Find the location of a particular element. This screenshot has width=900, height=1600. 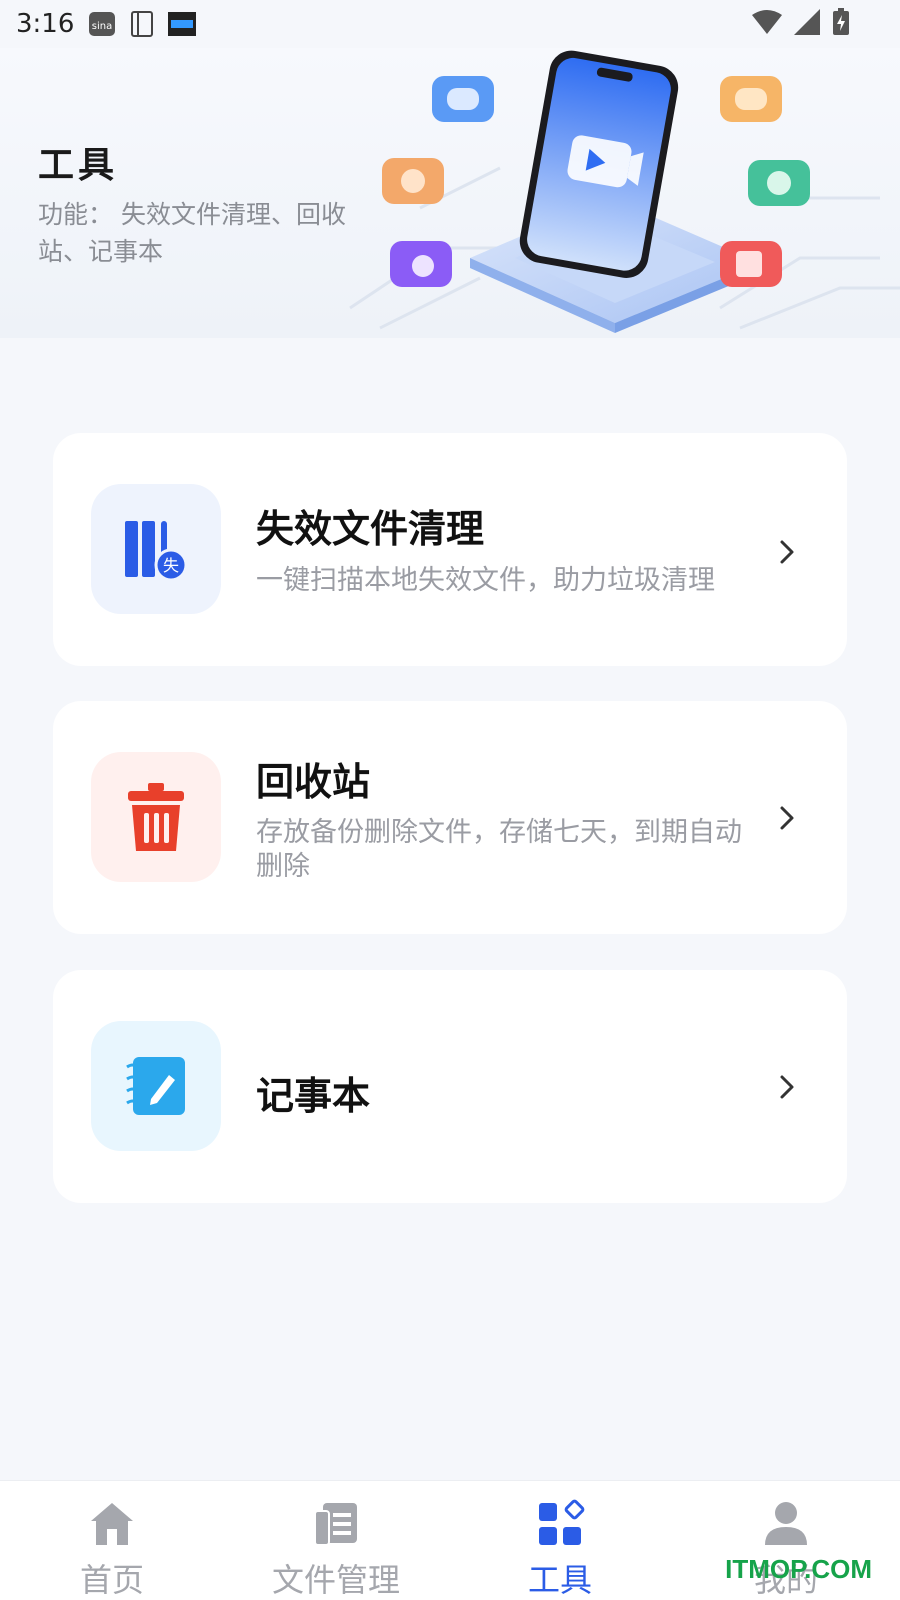

signal-icon is located at coordinates (807, 22).